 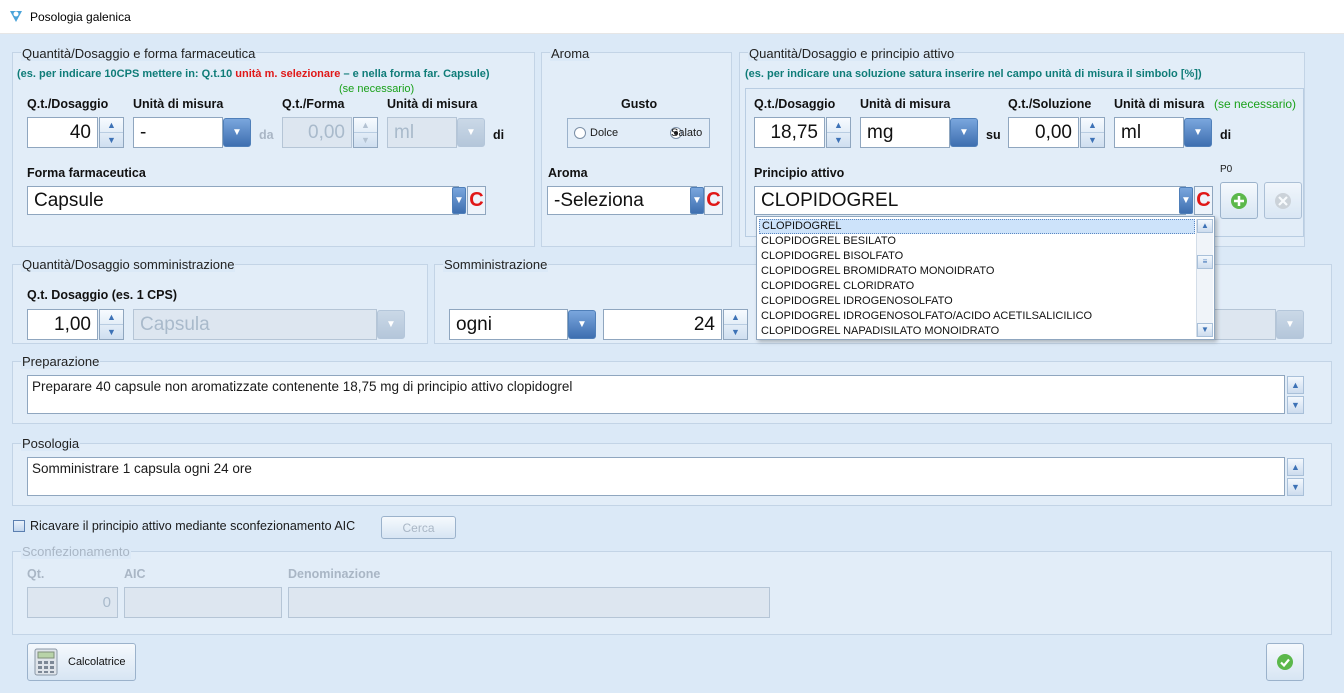 What do you see at coordinates (662, 324) in the screenshot?
I see `intervallo-input: 24` at bounding box center [662, 324].